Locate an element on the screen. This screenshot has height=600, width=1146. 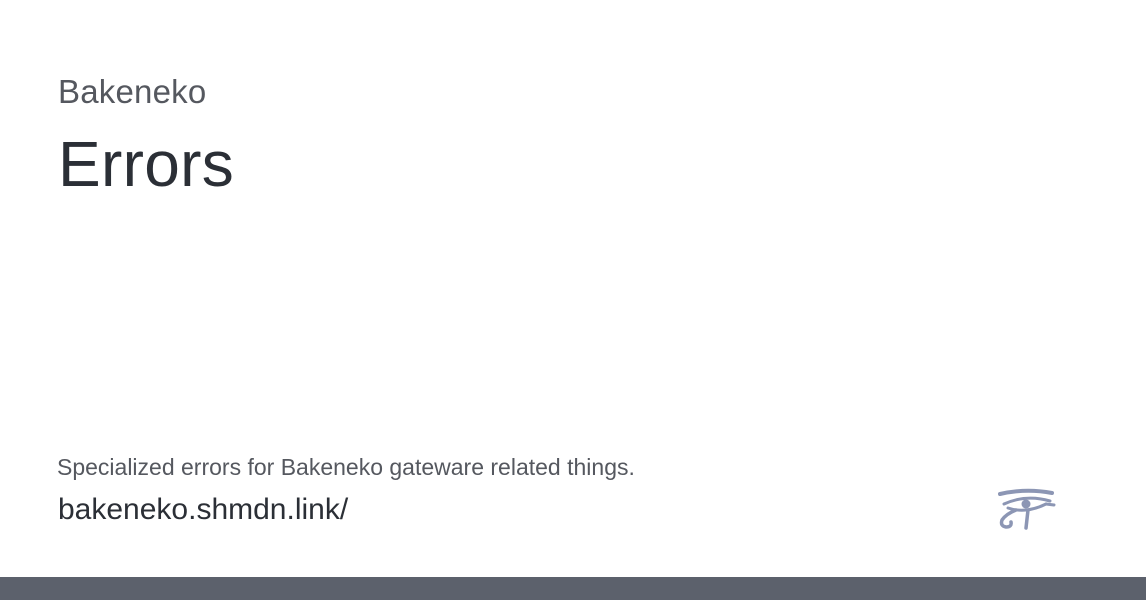
eye-of-horus-icon is located at coordinates (1027, 509).